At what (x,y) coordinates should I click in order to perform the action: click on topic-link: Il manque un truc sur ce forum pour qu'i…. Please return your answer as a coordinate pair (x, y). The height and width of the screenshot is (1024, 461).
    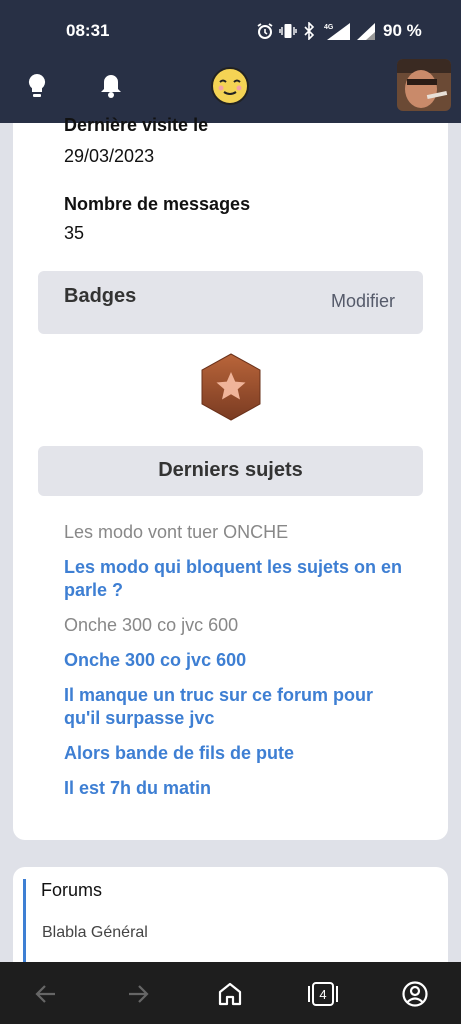
    Looking at the image, I should click on (234, 707).